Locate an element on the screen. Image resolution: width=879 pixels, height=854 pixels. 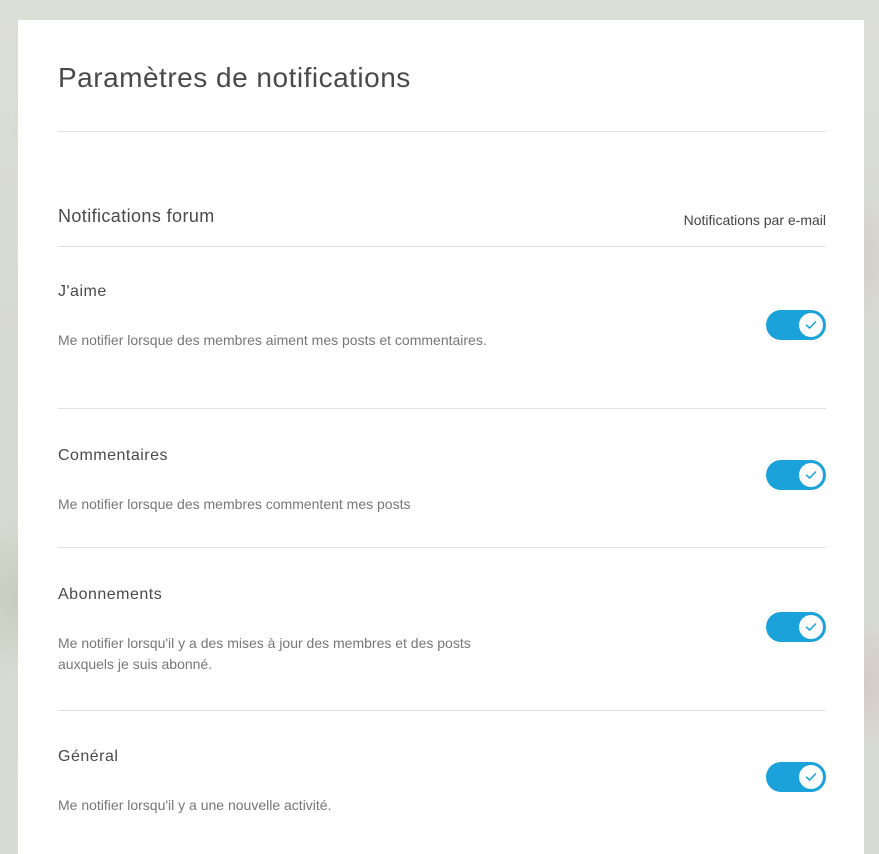
section-divider is located at coordinates (442, 246).